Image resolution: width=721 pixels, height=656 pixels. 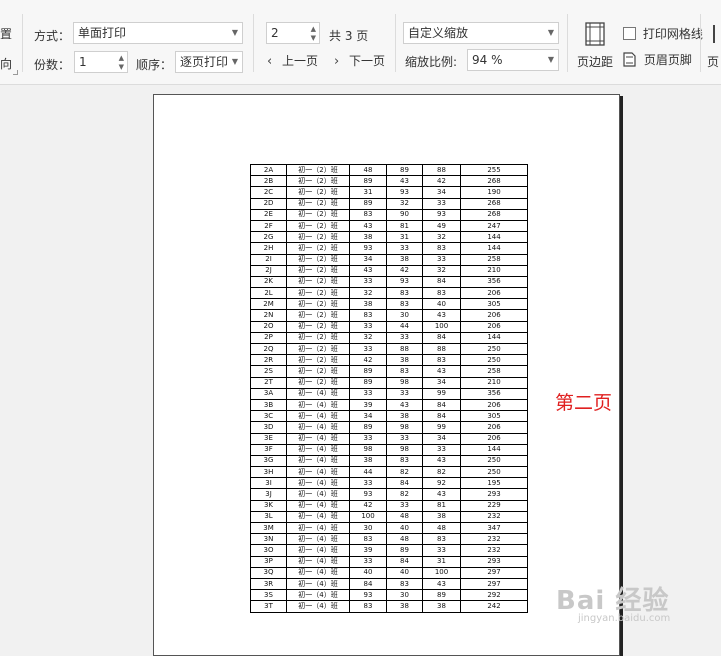 What do you see at coordinates (389, 192) in the screenshot?
I see `table-row: 2C 初一（2）班 31 93 34 190` at bounding box center [389, 192].